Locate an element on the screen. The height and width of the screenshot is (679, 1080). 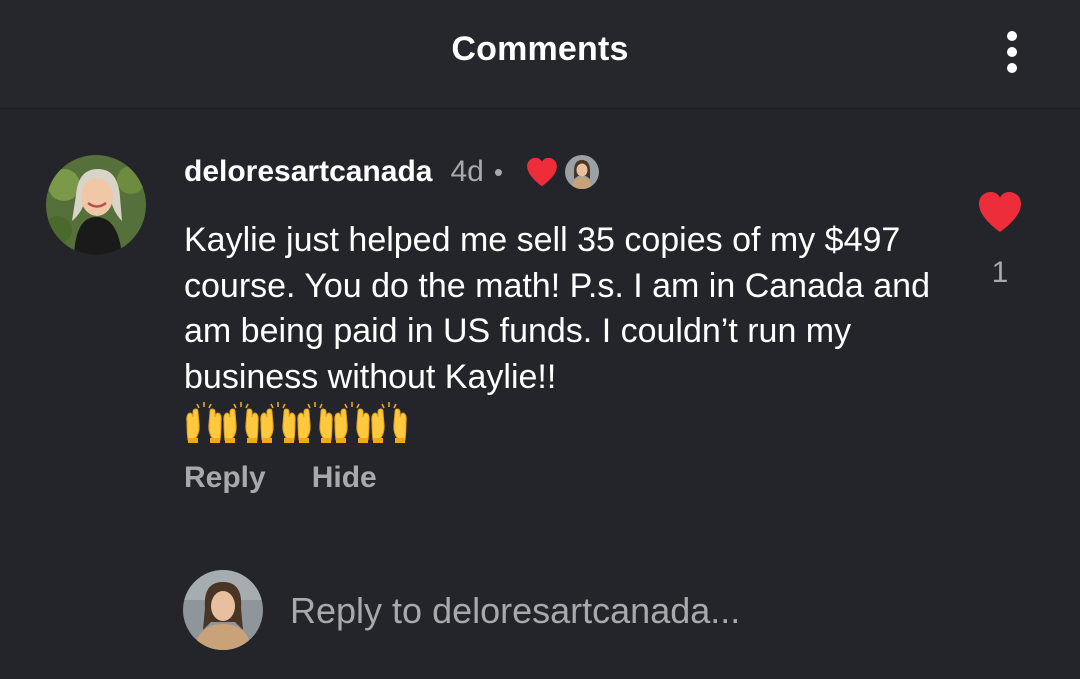
comment-meta: deloresartcanada 4d • is located at coordinates (391, 172).